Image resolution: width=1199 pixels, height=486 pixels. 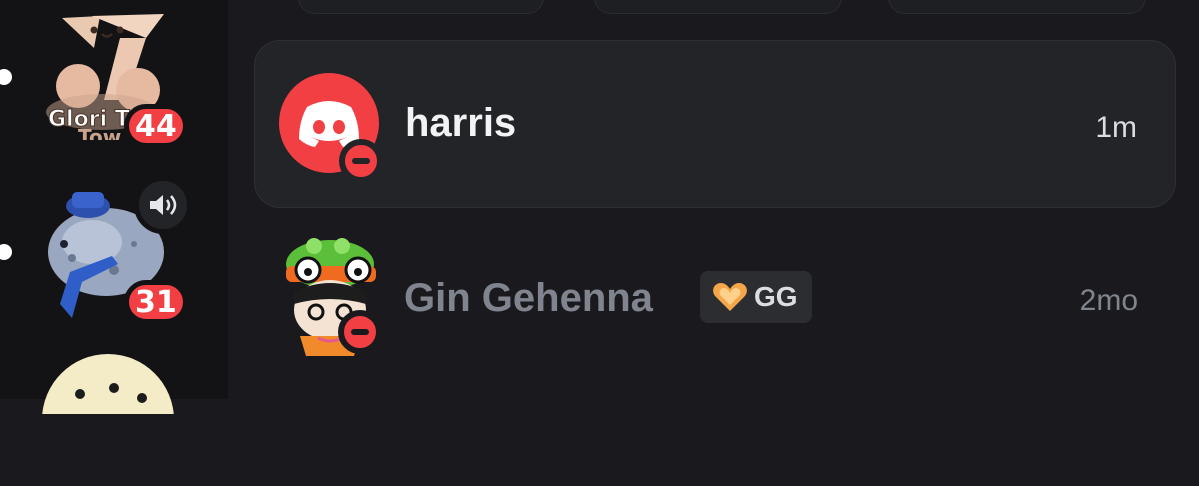 What do you see at coordinates (156, 302) in the screenshot?
I see `unread-badge: 31` at bounding box center [156, 302].